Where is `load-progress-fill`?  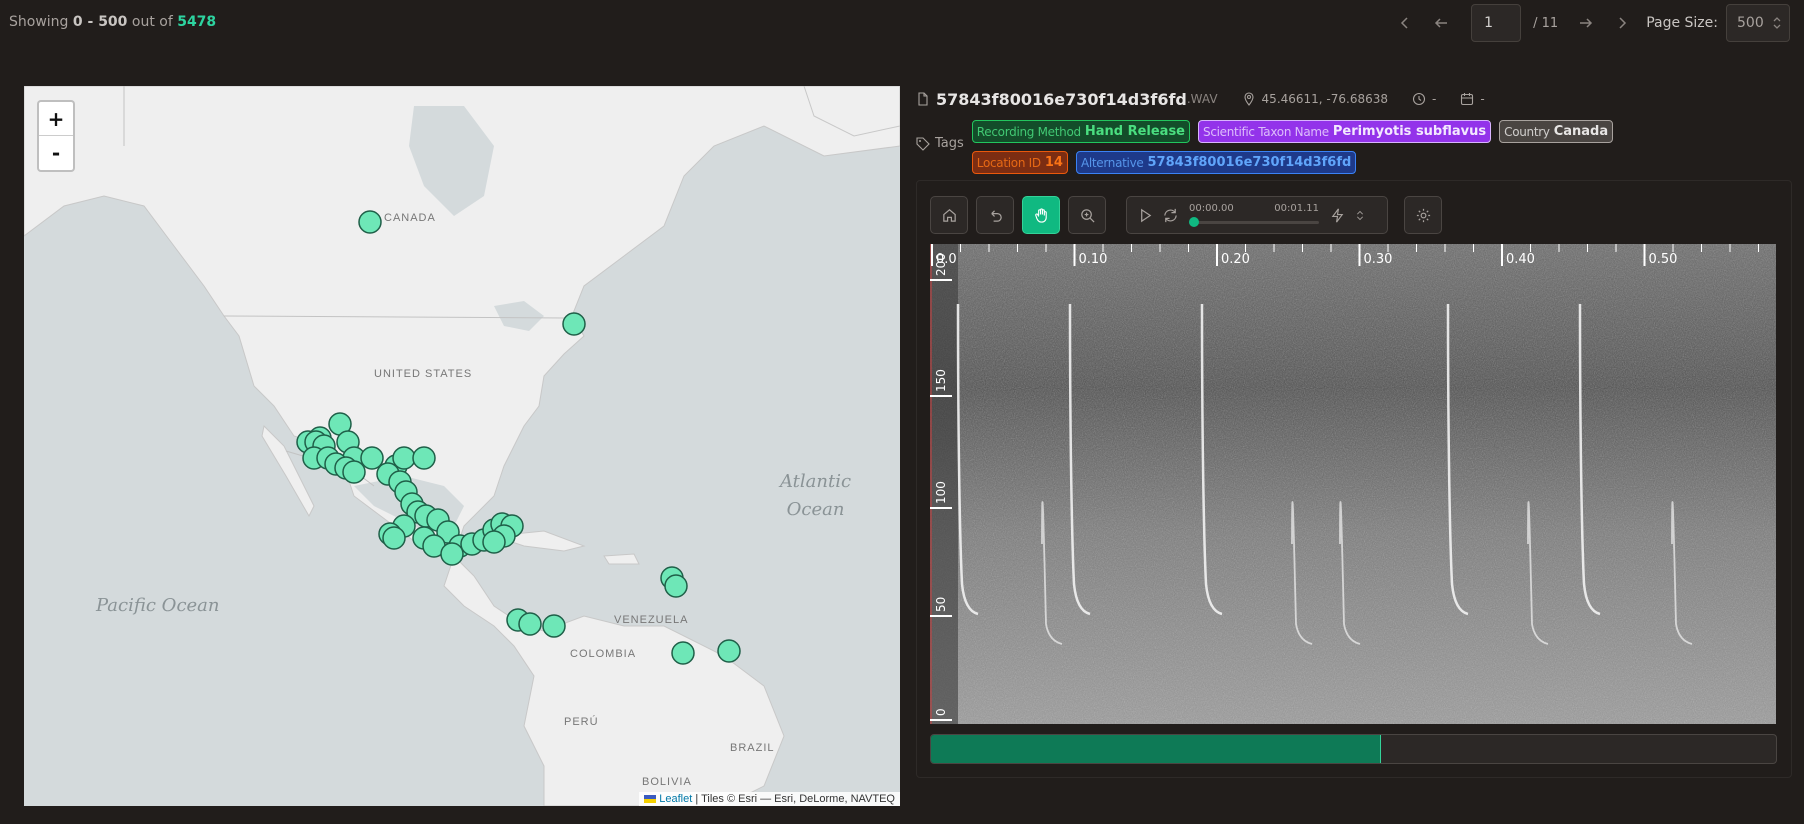 load-progress-fill is located at coordinates (1156, 749).